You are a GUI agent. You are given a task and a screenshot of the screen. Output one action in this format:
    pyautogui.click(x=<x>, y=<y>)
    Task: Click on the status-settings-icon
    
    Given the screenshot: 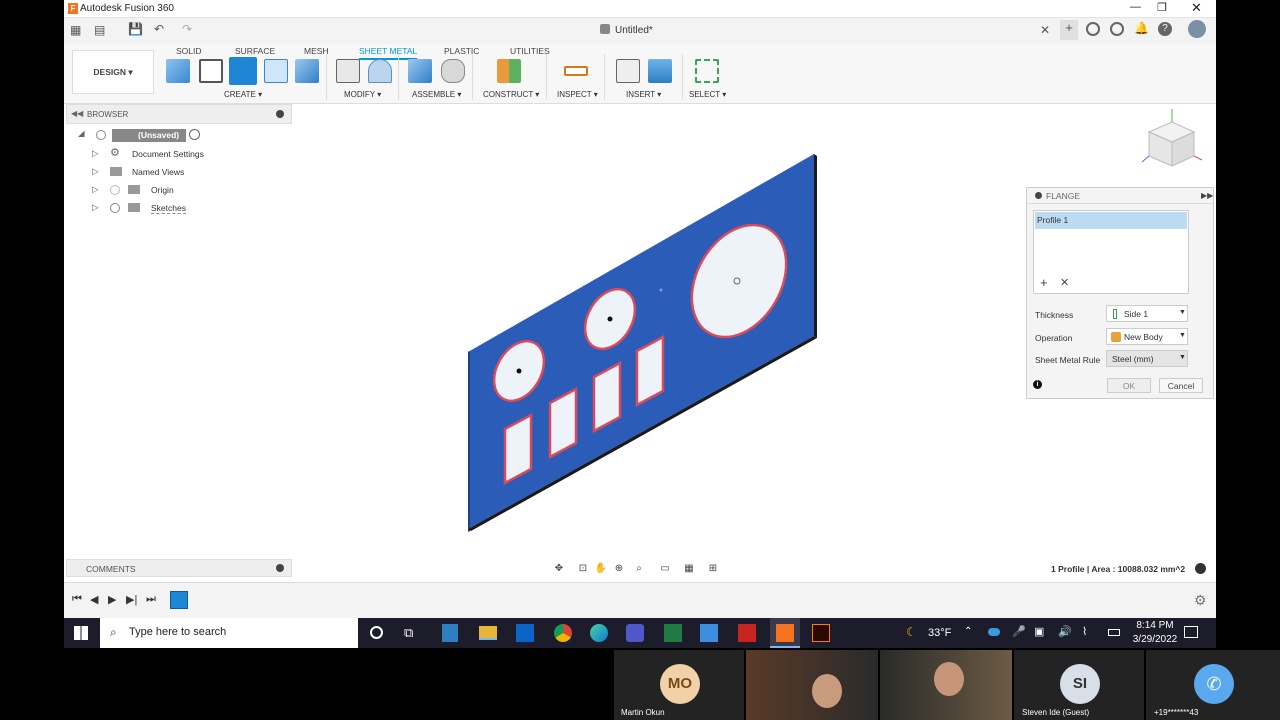 What is the action you would take?
    pyautogui.click(x=1200, y=568)
    